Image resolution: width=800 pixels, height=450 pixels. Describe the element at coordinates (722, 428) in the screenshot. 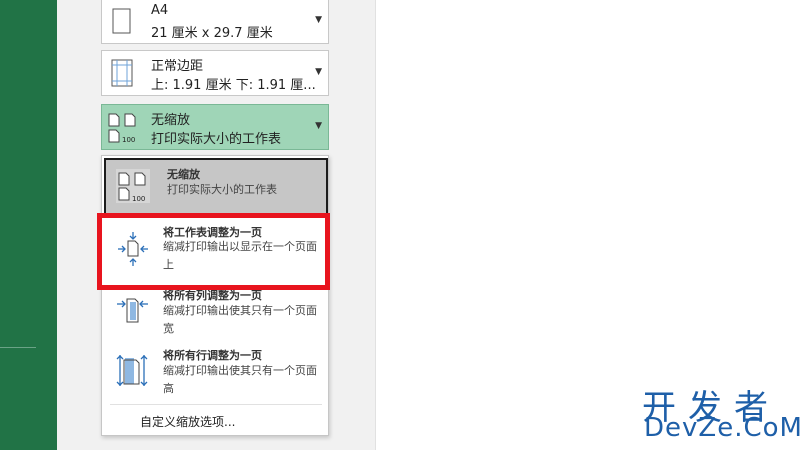

I see `watermark-domain: DevZe.CoM` at that location.